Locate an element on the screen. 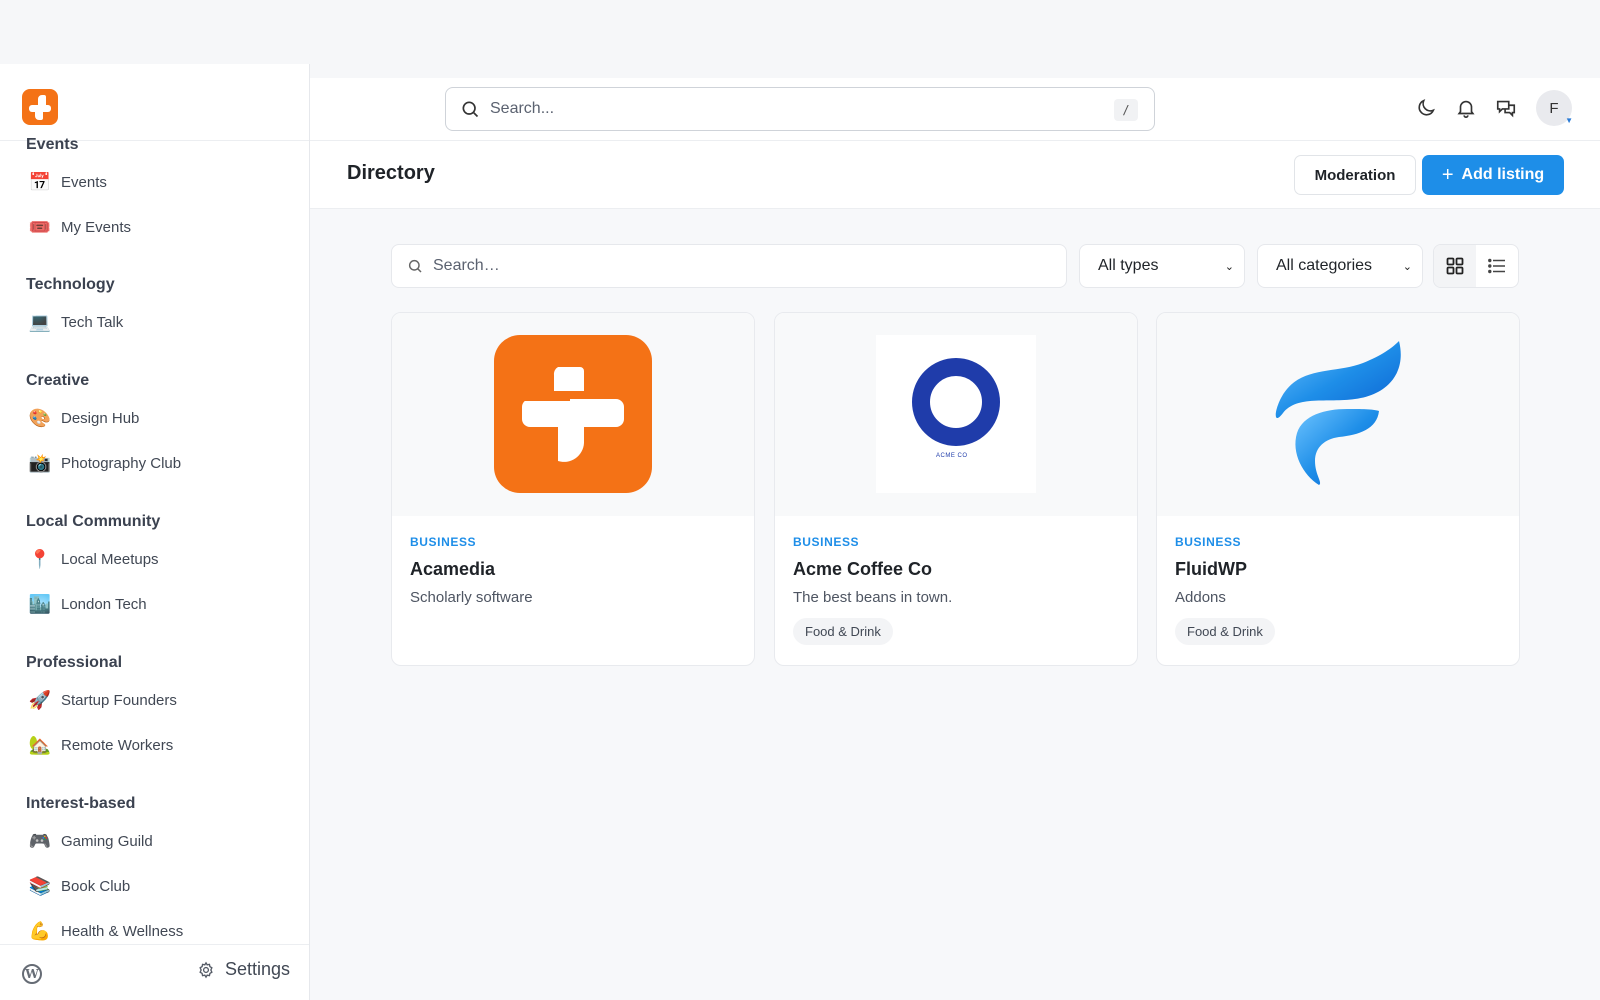  sidebar-item-my-events: 🎟️ My Events is located at coordinates (156, 227).